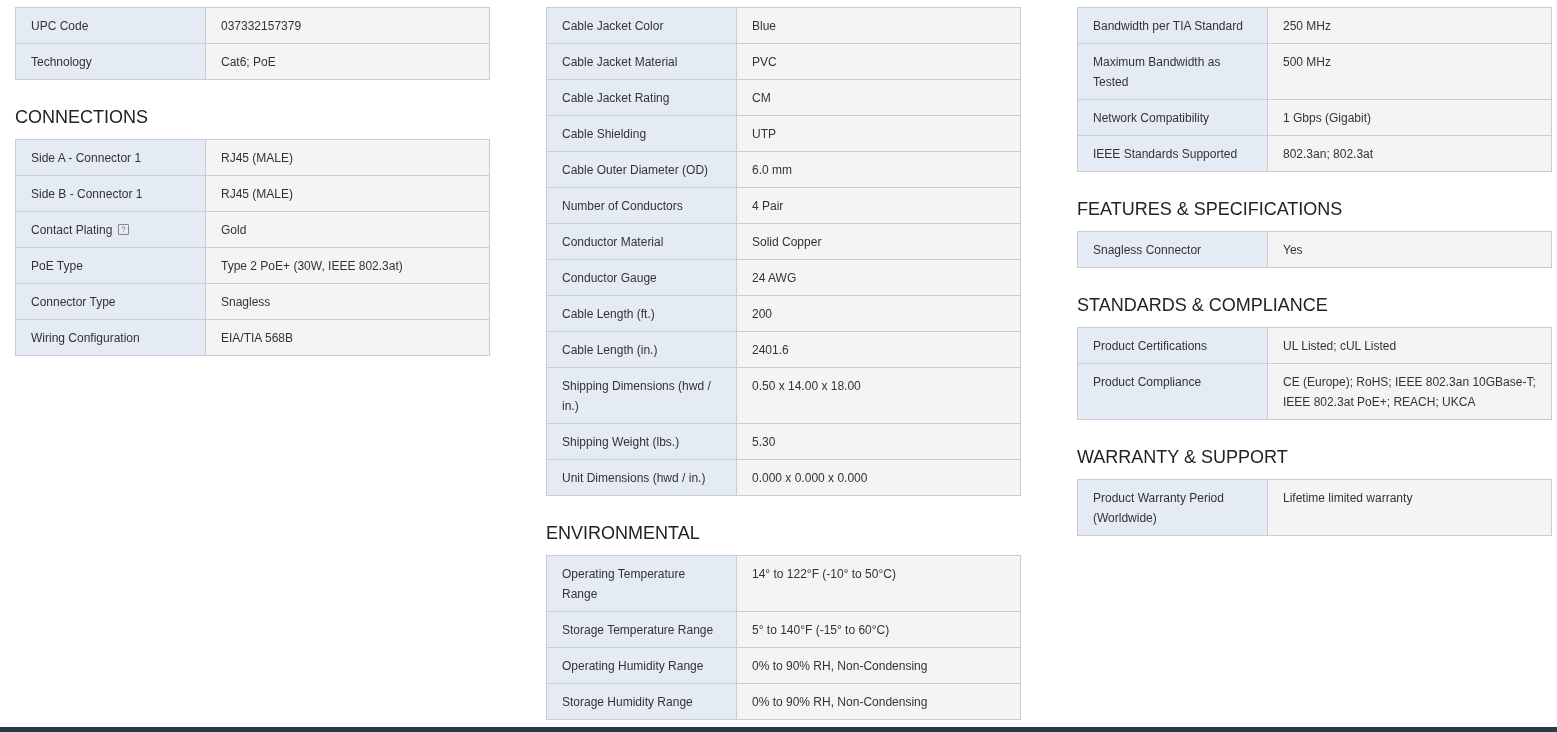 This screenshot has height=732, width=1557. Describe the element at coordinates (85, 337) in the screenshot. I see `spec-label: Wiring Configuration` at that location.